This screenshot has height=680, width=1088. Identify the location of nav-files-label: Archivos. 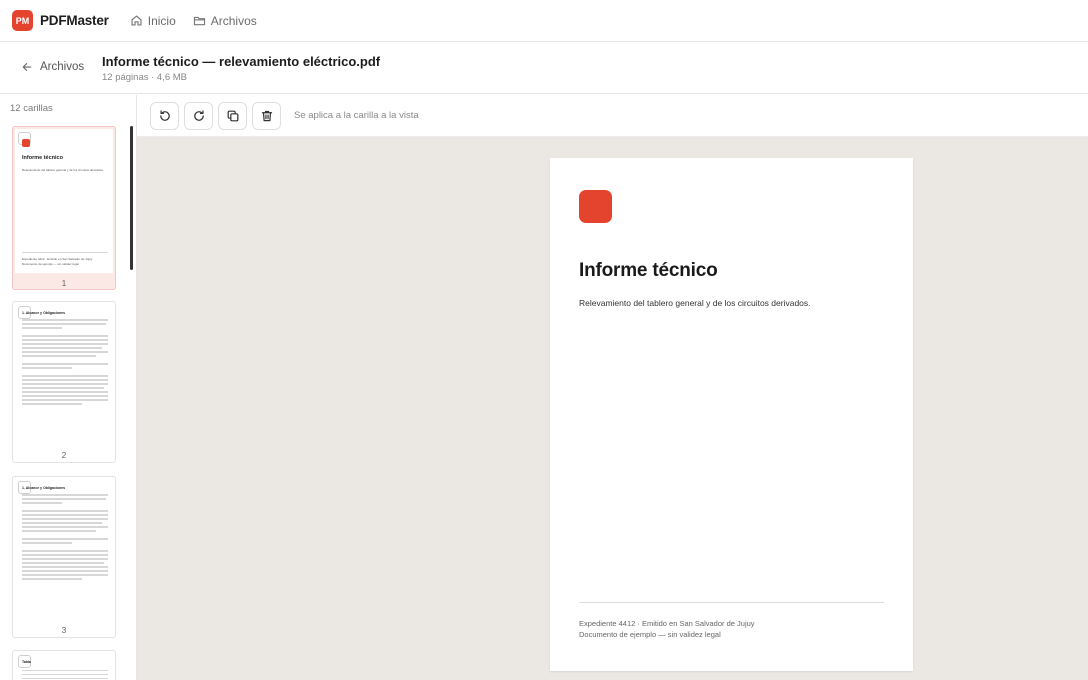
(233, 20).